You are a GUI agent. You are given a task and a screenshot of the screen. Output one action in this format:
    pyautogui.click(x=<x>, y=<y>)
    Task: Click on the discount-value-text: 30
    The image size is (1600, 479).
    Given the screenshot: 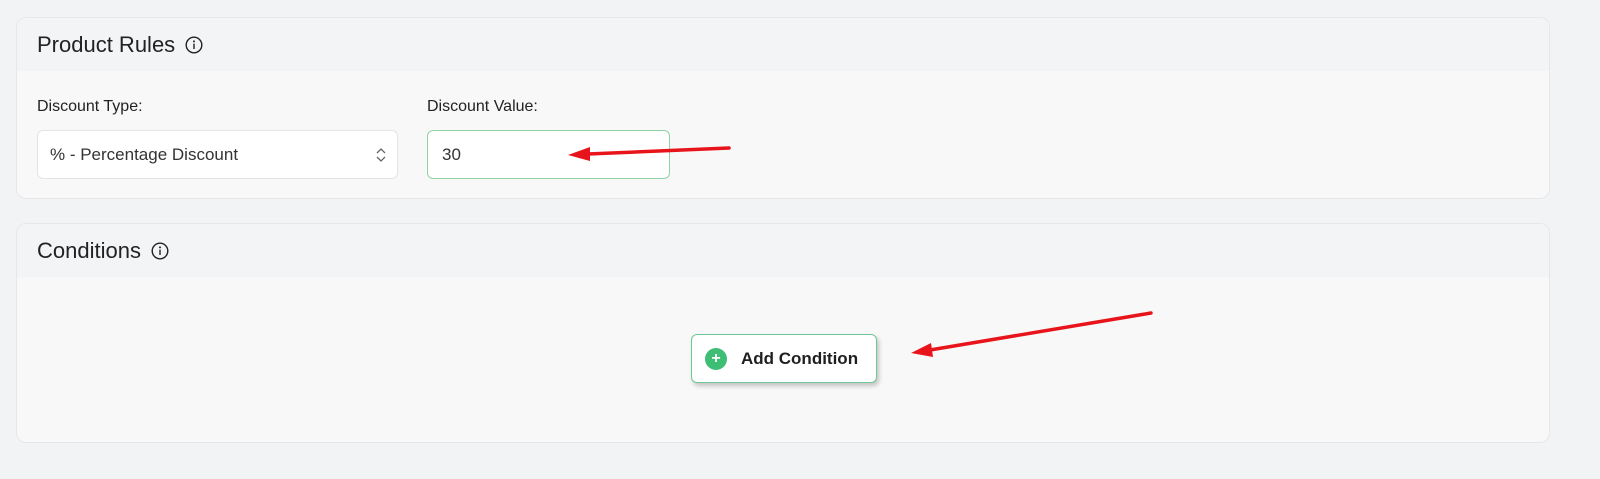 What is the action you would take?
    pyautogui.click(x=451, y=154)
    